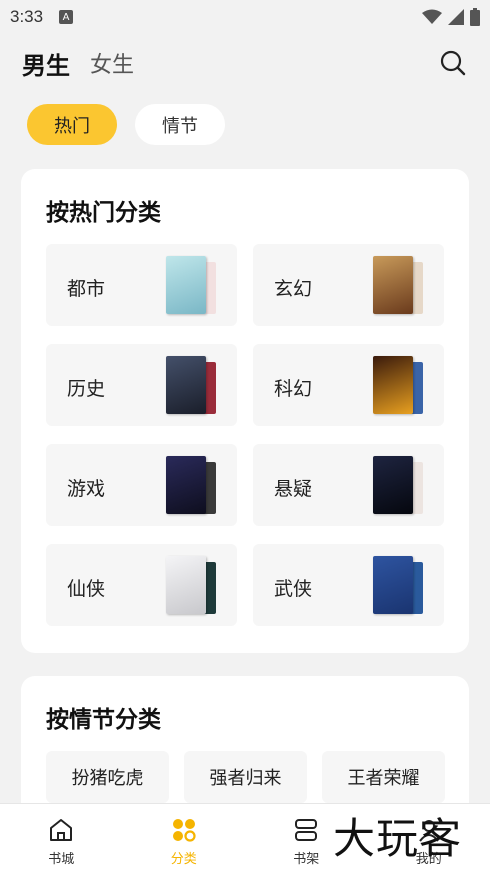 The width and height of the screenshot is (490, 871). Describe the element at coordinates (245, 63) in the screenshot. I see `header: 男生 女生` at that location.